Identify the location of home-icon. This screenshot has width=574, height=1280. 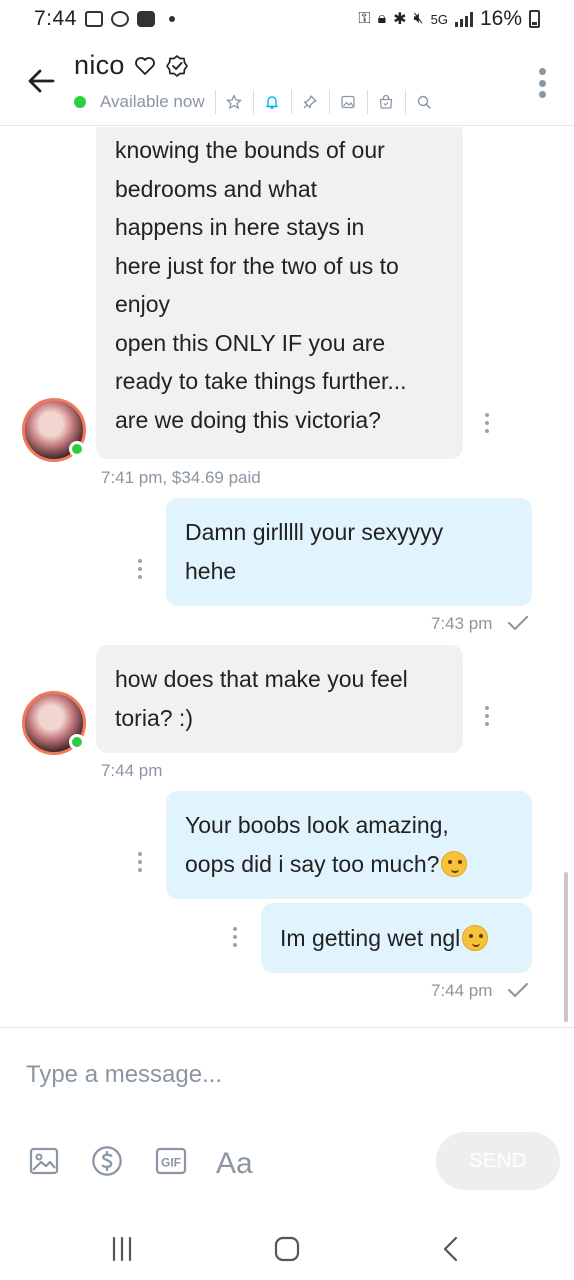
(287, 1249).